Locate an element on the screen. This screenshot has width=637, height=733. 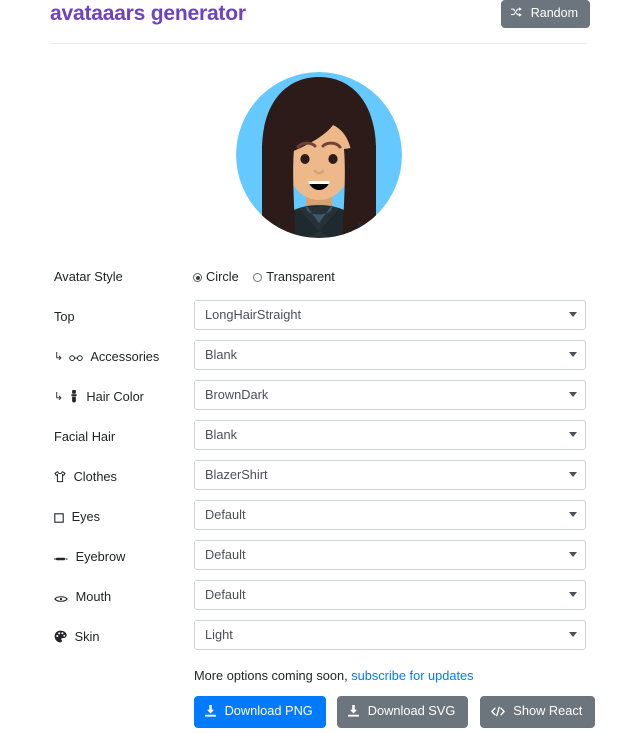
control-eyes: Default is located at coordinates (390, 515).